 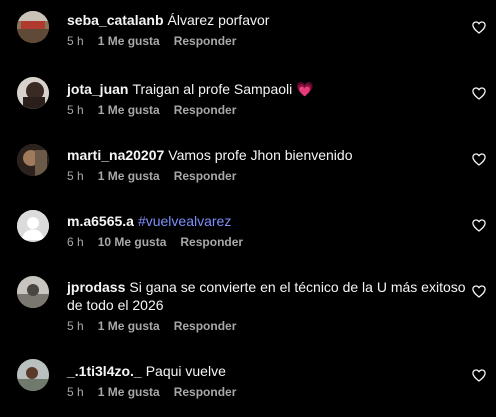 What do you see at coordinates (100, 221) in the screenshot?
I see `comment-username: m.a6565.a` at bounding box center [100, 221].